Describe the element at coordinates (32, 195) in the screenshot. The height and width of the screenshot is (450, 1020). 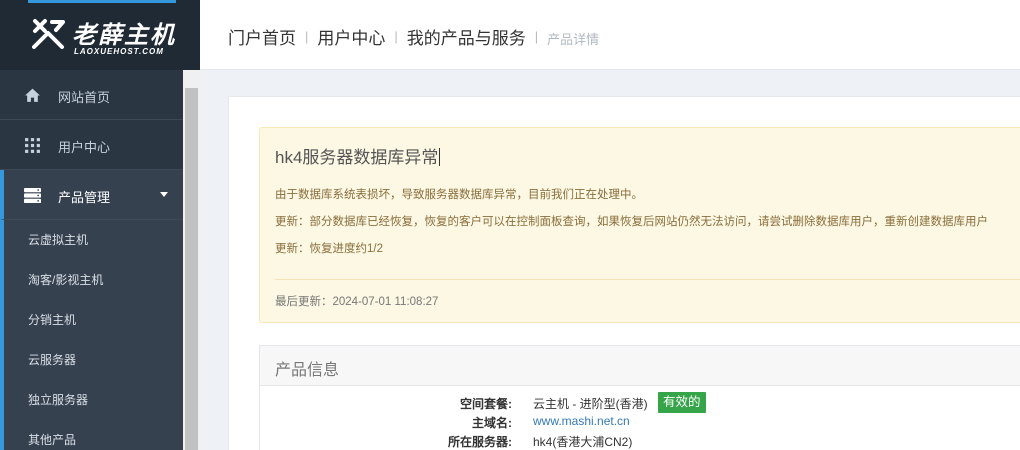
I see `server-icon` at that location.